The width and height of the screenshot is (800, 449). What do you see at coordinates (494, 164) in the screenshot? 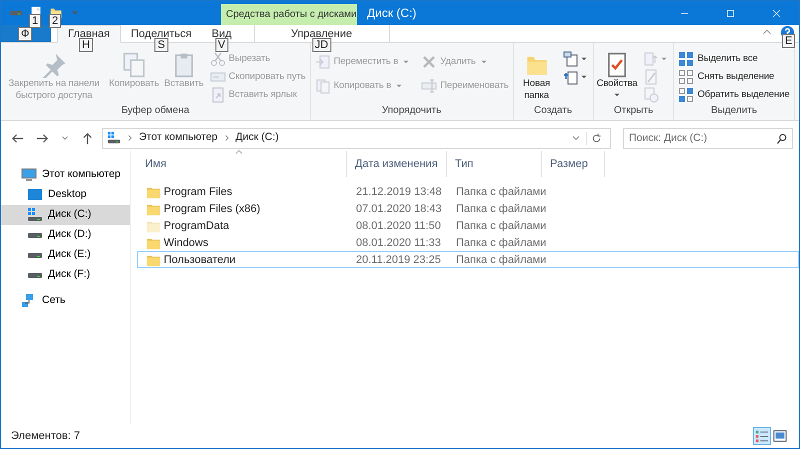
I see `column-header: Тип` at bounding box center [494, 164].